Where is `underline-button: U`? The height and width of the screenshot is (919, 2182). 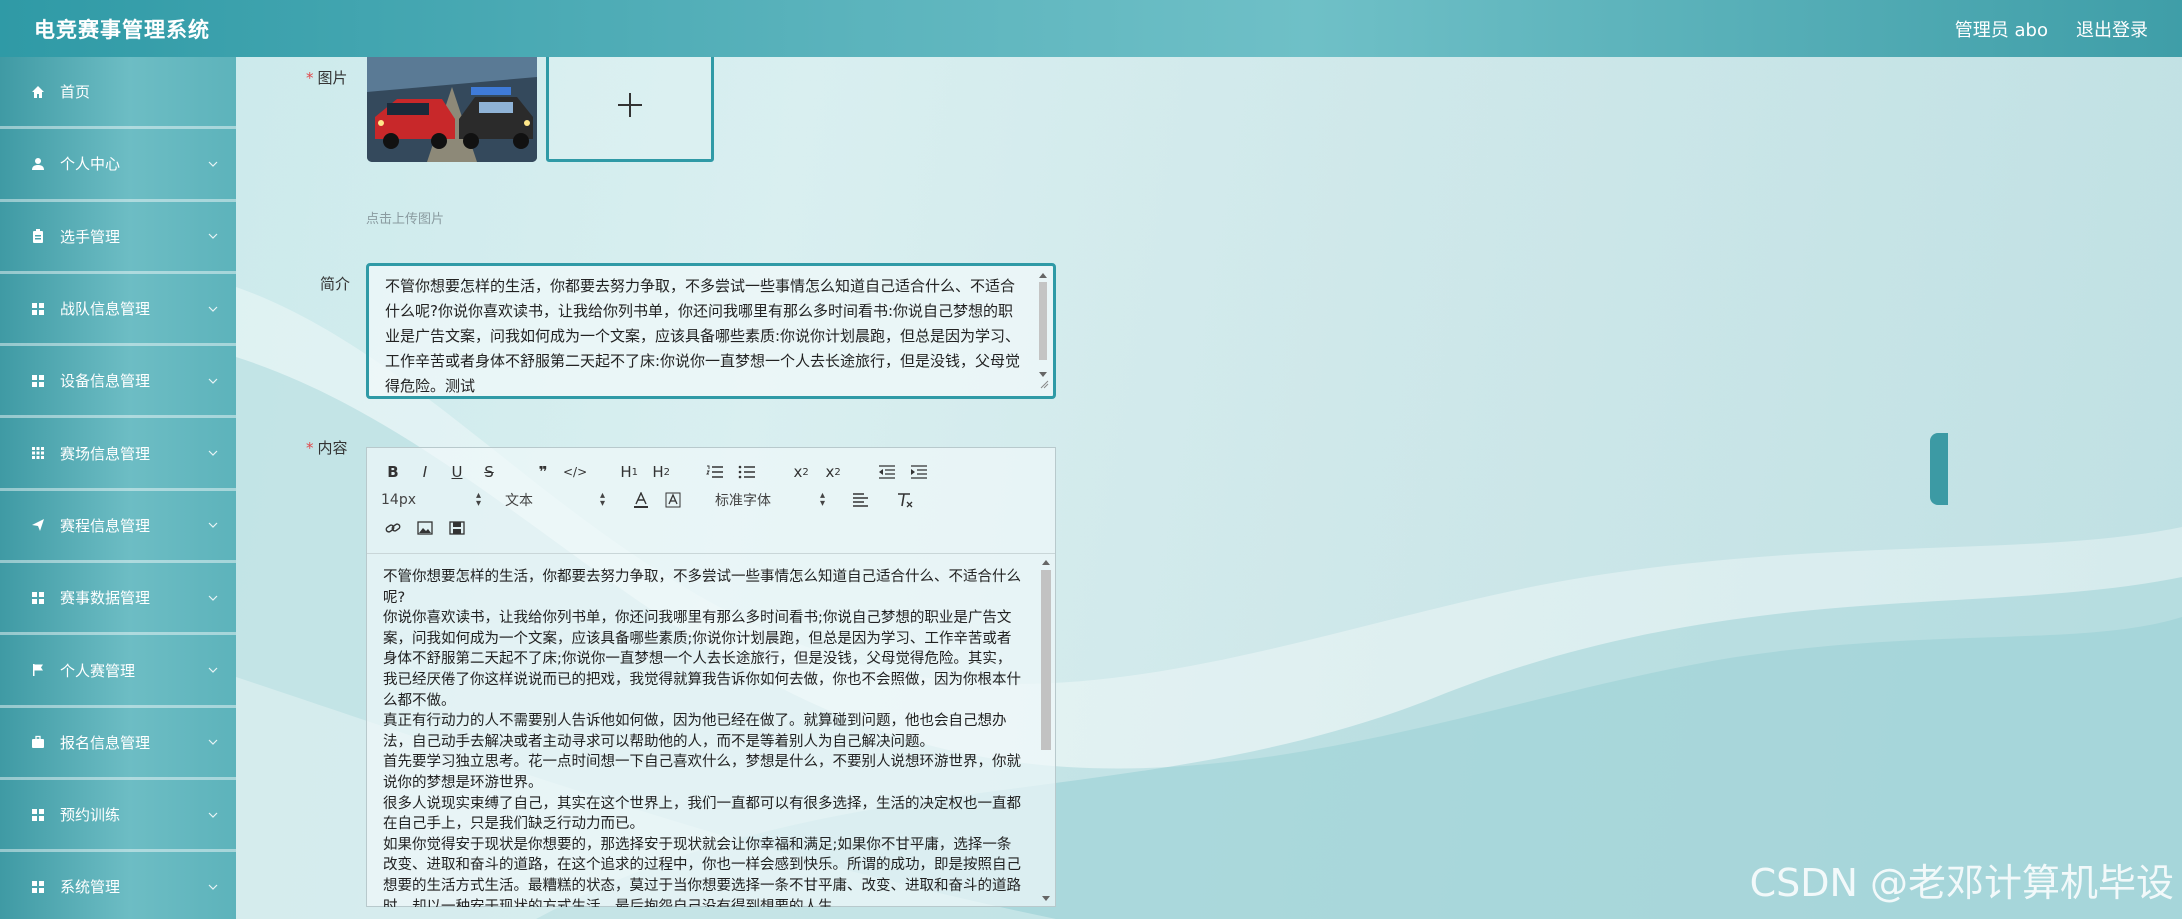
underline-button: U is located at coordinates (457, 472).